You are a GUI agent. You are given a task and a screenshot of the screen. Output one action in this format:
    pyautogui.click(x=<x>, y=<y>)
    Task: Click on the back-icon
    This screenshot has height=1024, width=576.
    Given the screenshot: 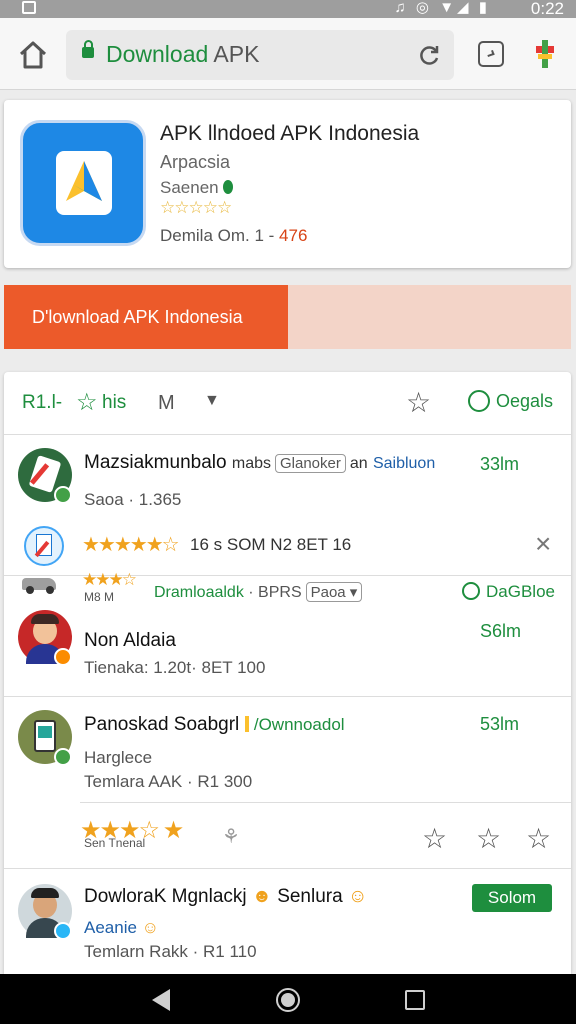 What is the action you would take?
    pyautogui.click(x=161, y=1000)
    